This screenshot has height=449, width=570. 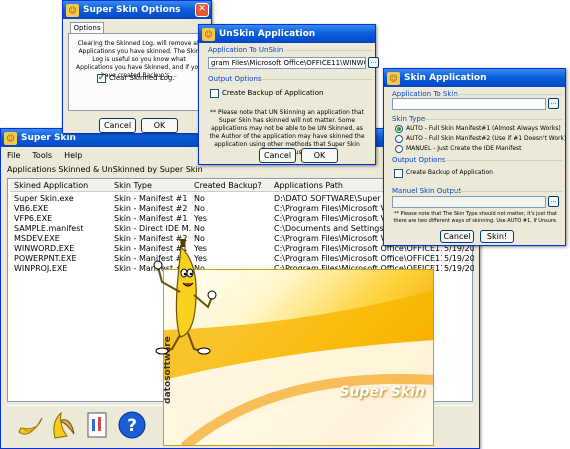 I want to click on unskin-cancel-button: Cancel, so click(x=277, y=155).